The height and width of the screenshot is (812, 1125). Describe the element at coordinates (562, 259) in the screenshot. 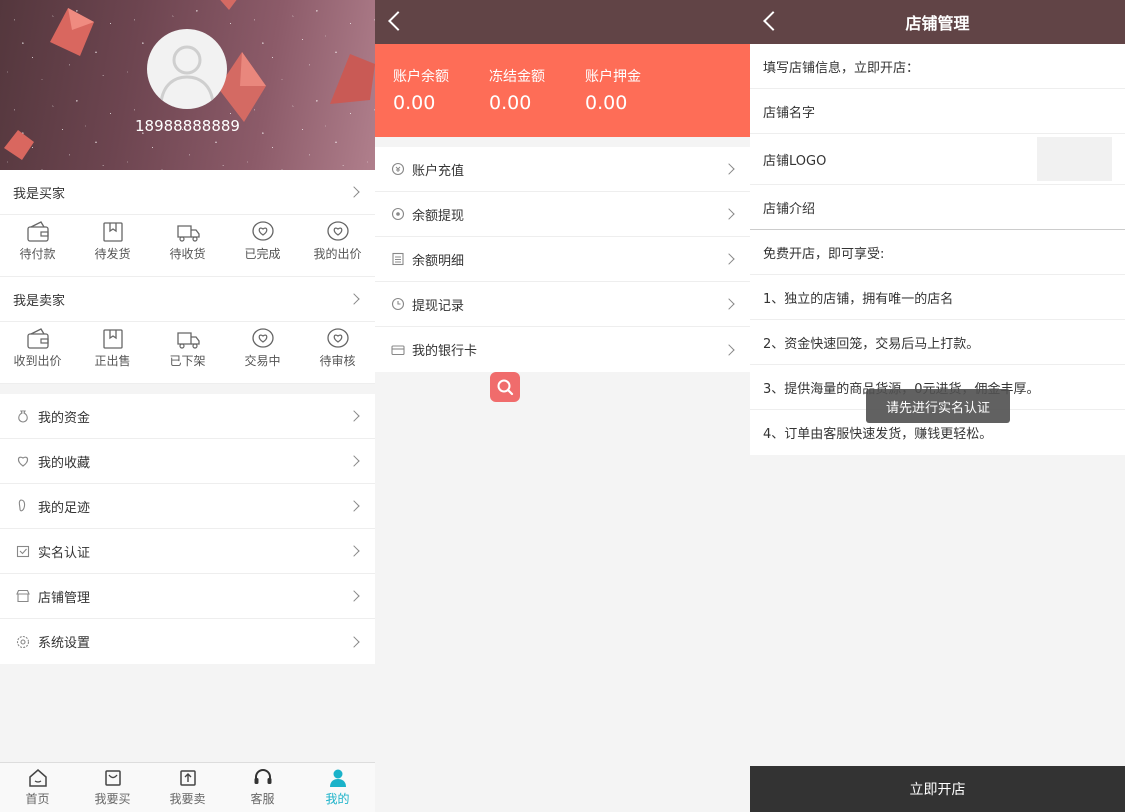

I see `wallet-item-details: 余额明细` at that location.